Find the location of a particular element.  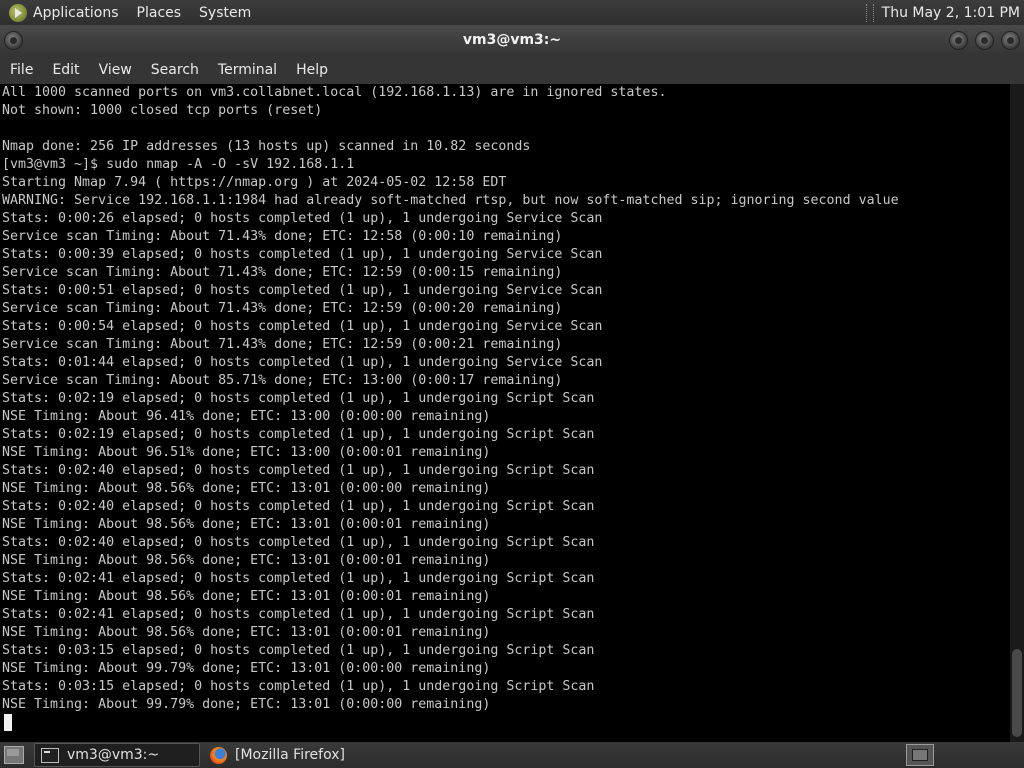

task-label: [Mozilla Firefox] is located at coordinates (290, 755).